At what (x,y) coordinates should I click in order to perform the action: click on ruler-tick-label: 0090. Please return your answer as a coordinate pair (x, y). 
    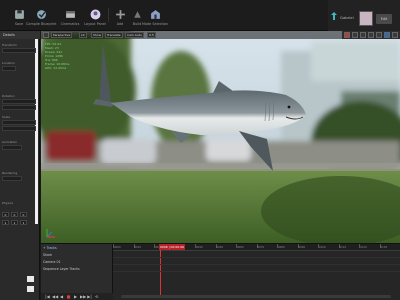
    Looking at the image, I should click on (302, 247).